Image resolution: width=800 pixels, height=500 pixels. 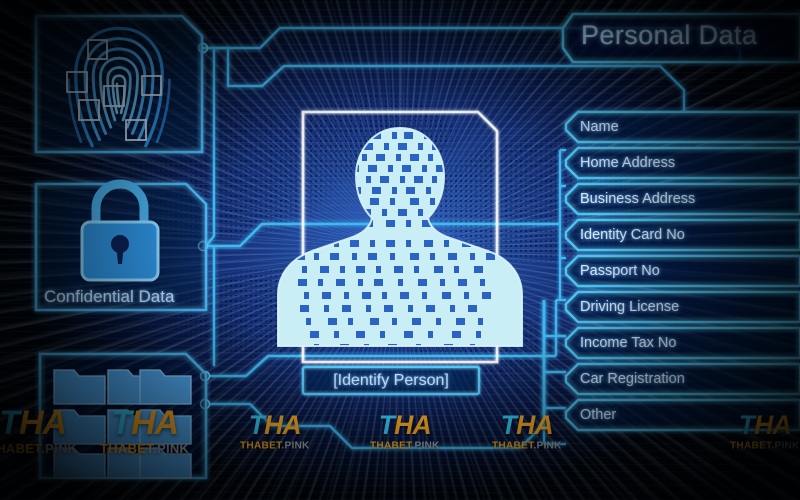 I want to click on field-label: Car Registration, so click(x=632, y=379).